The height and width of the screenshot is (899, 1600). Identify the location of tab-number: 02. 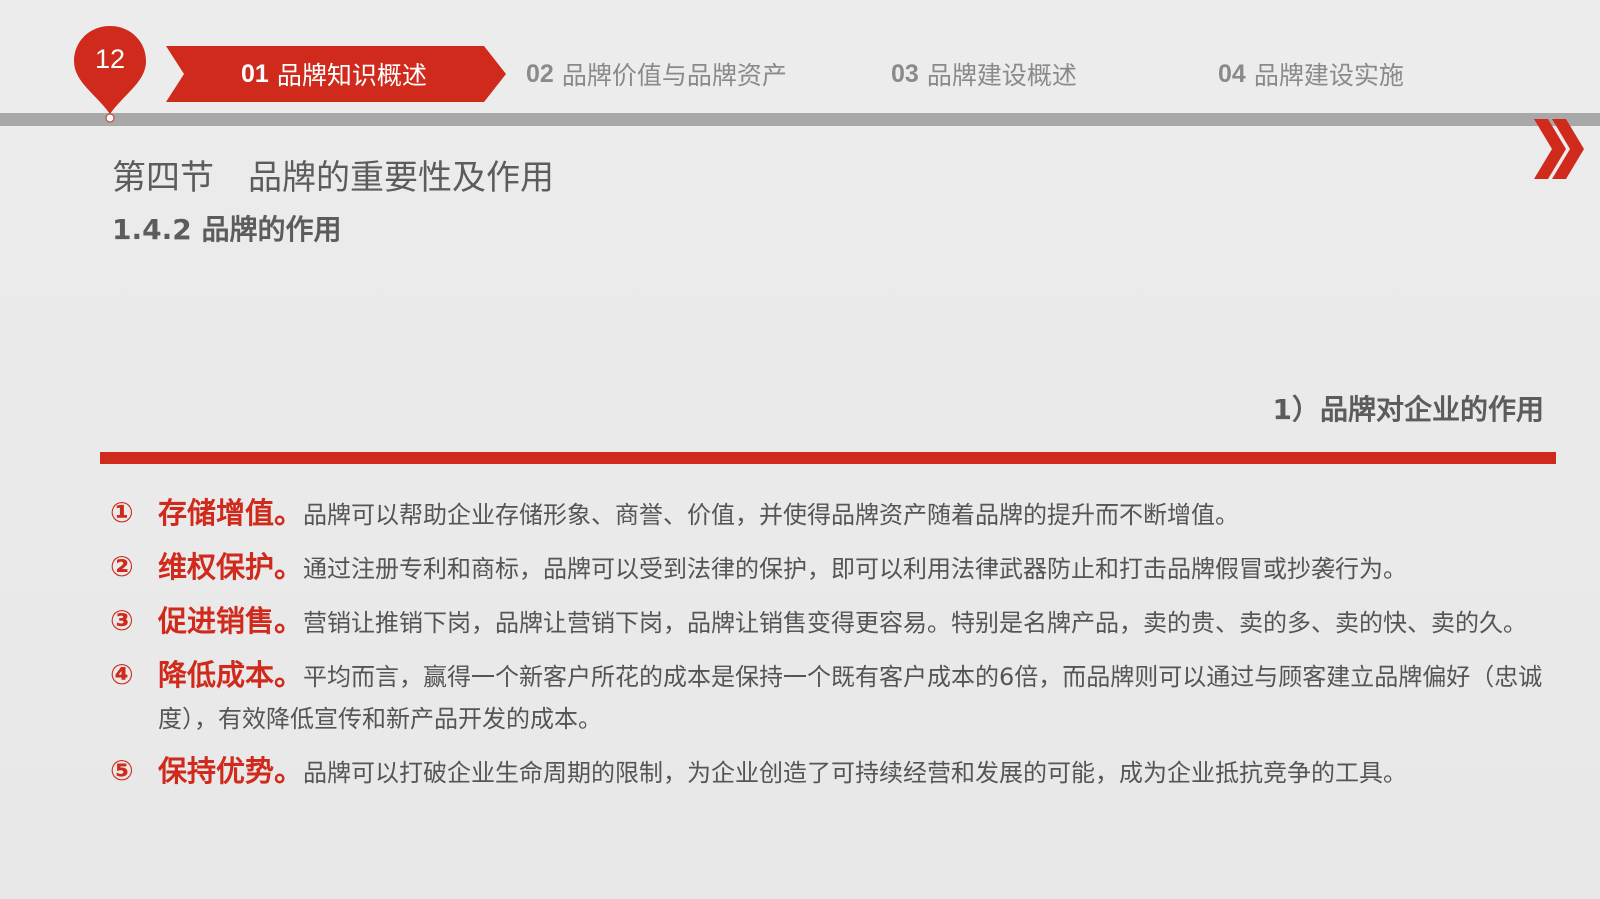
(540, 73).